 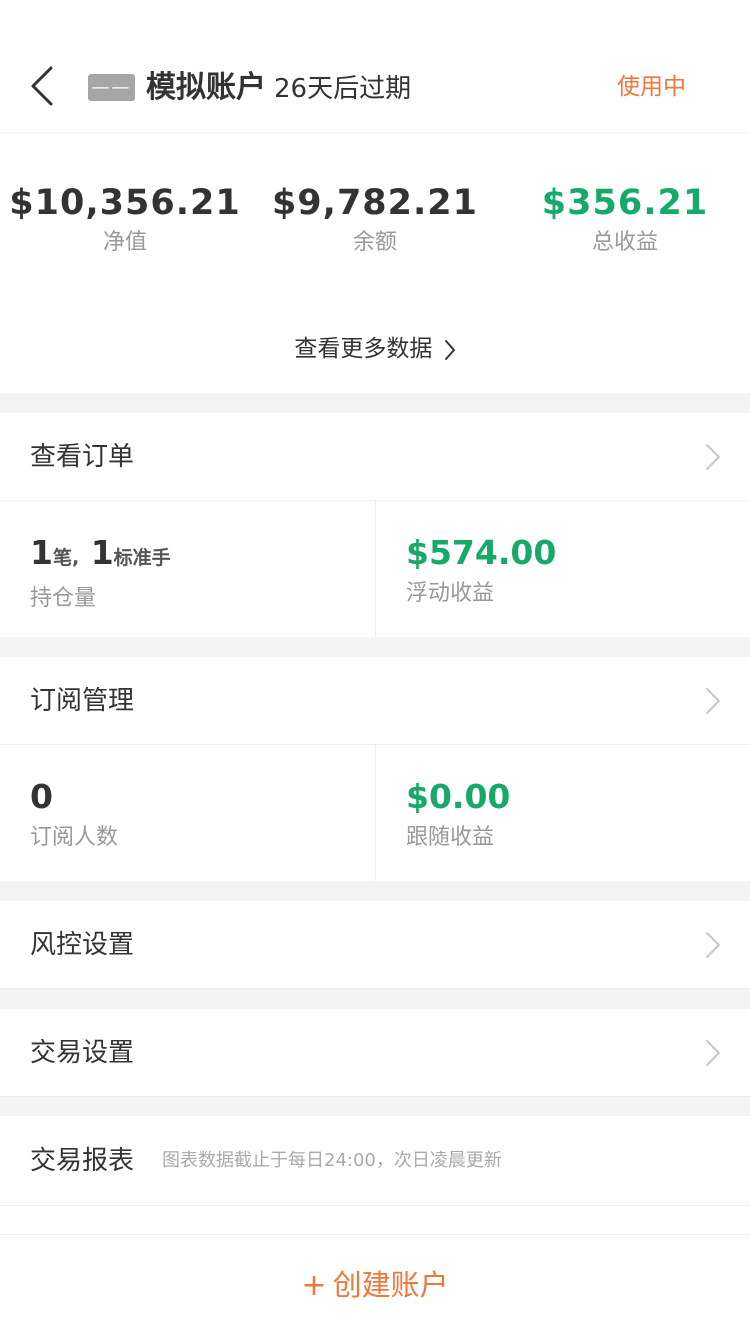 What do you see at coordinates (343, 89) in the screenshot?
I see `expiry-text: 26天后过期` at bounding box center [343, 89].